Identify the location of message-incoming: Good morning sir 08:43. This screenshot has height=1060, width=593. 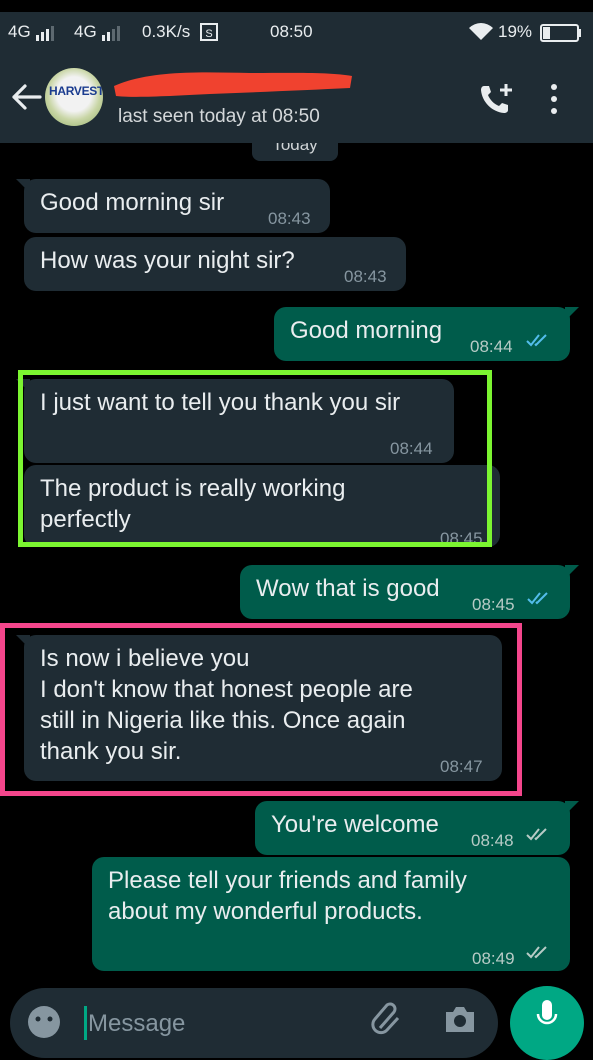
(173, 206).